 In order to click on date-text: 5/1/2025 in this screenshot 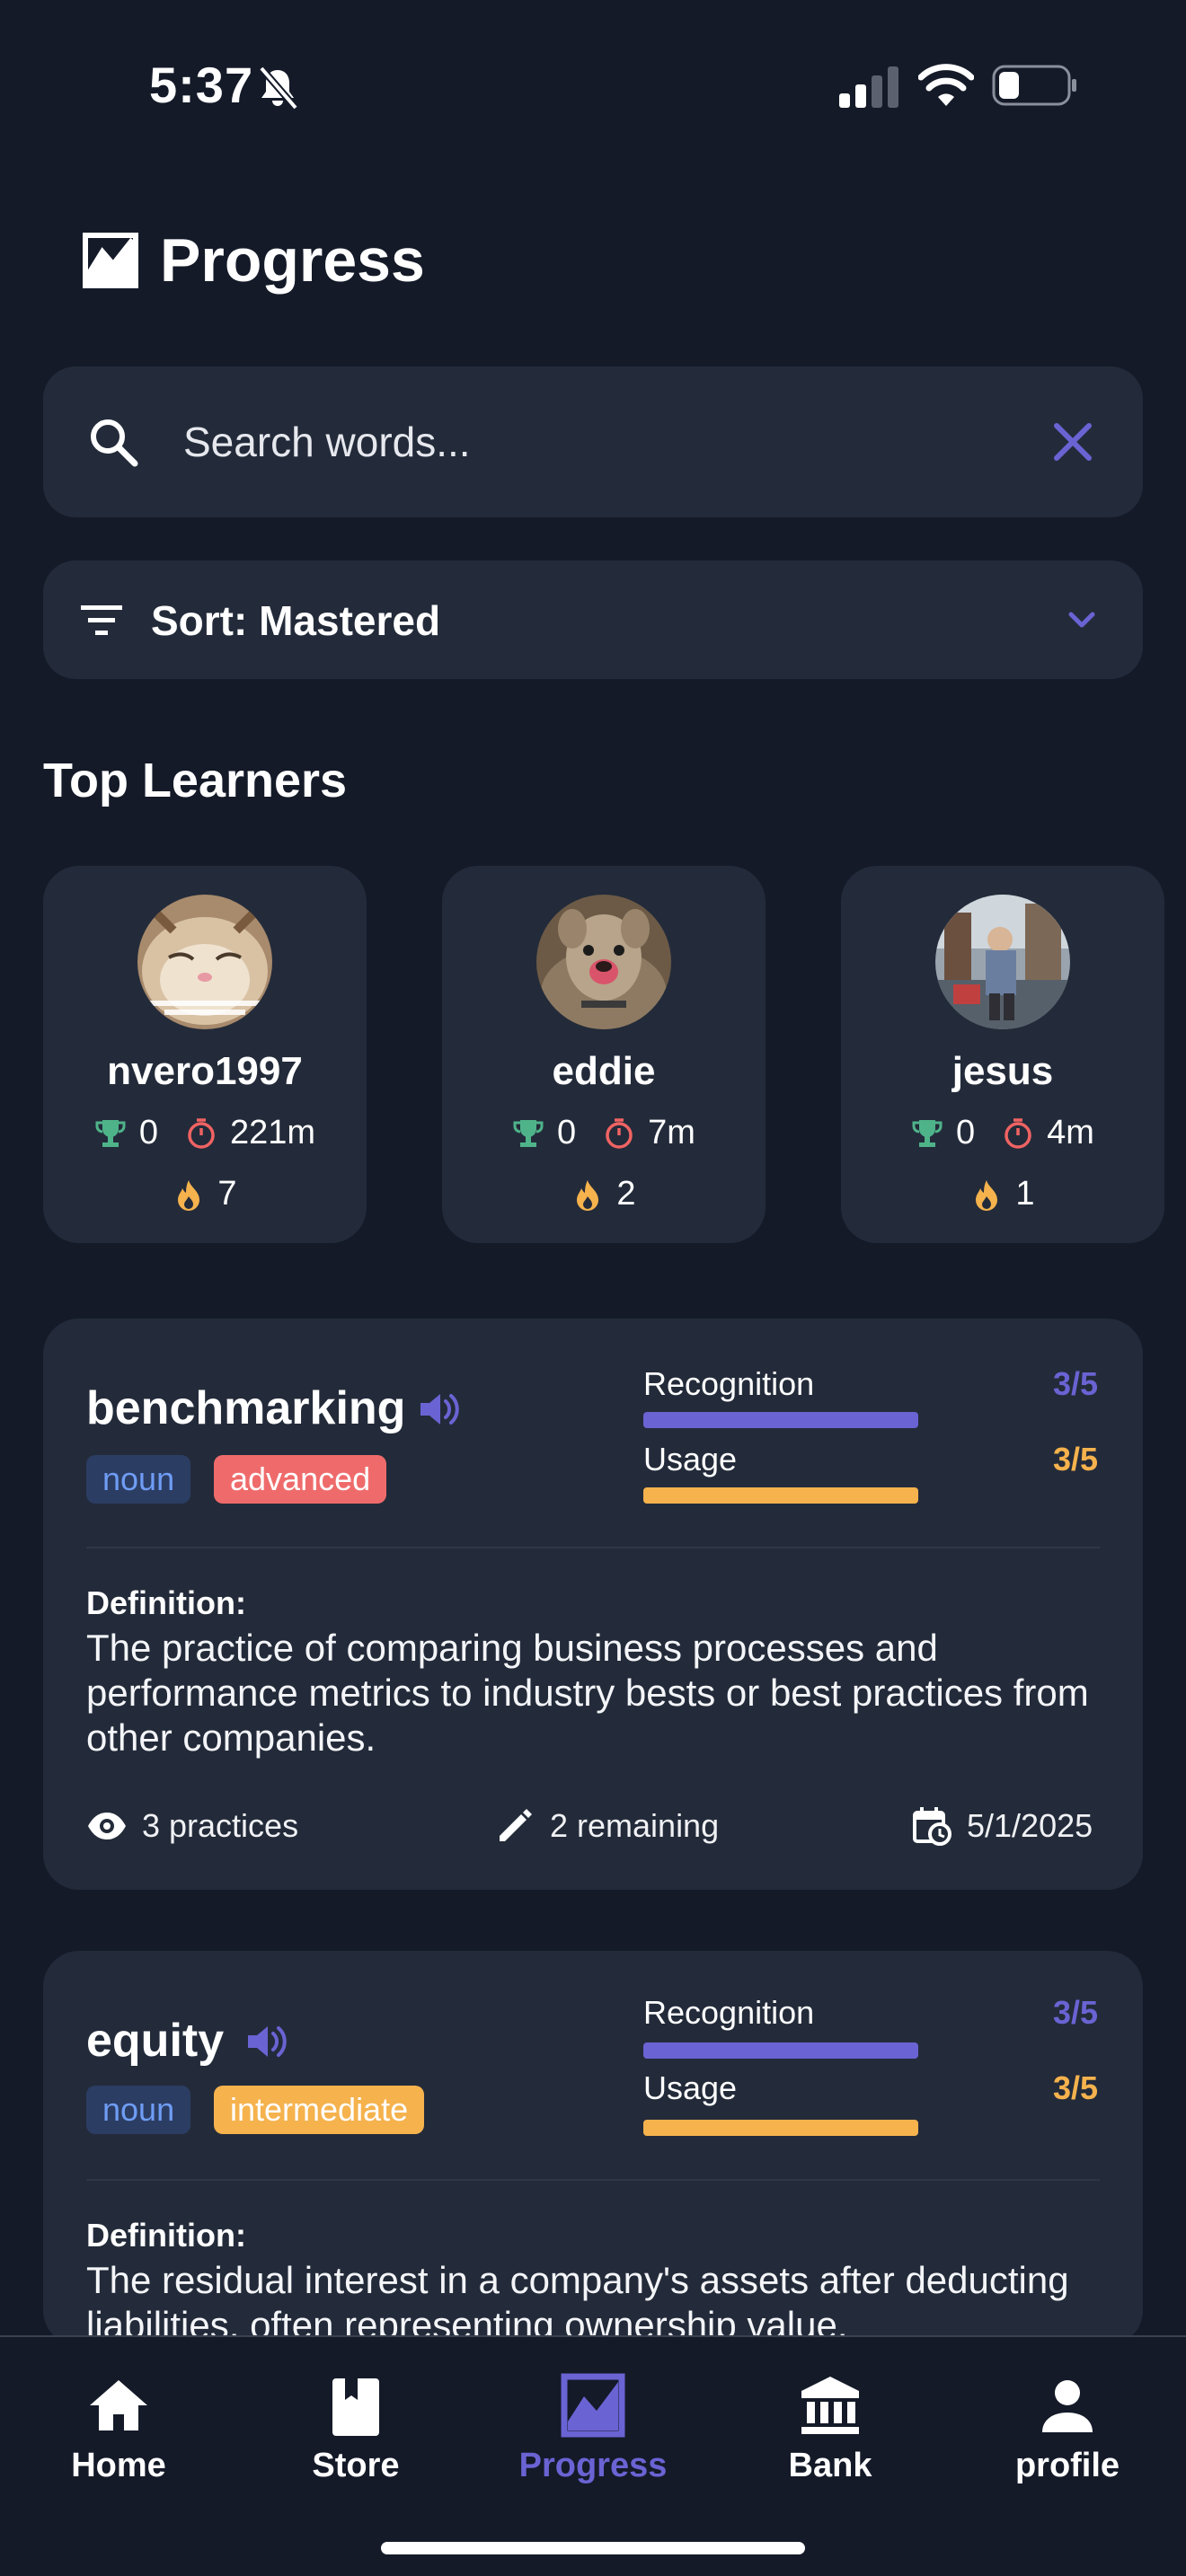, I will do `click(1030, 1825)`.